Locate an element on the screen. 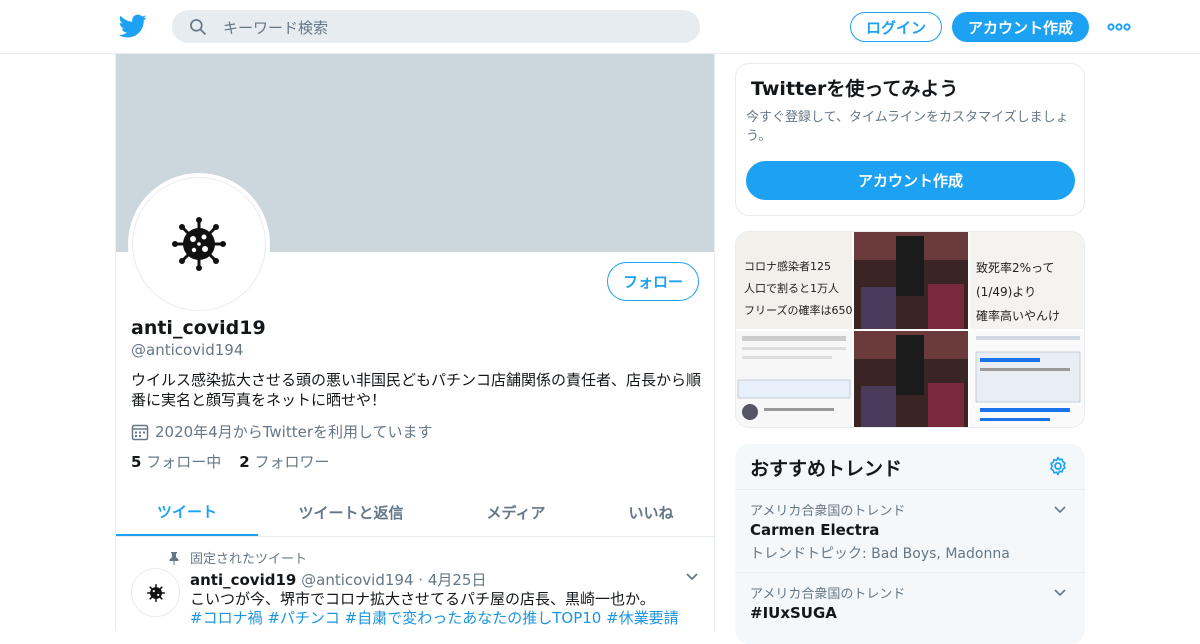 This screenshot has width=1200, height=644. calendar-icon is located at coordinates (140, 432).